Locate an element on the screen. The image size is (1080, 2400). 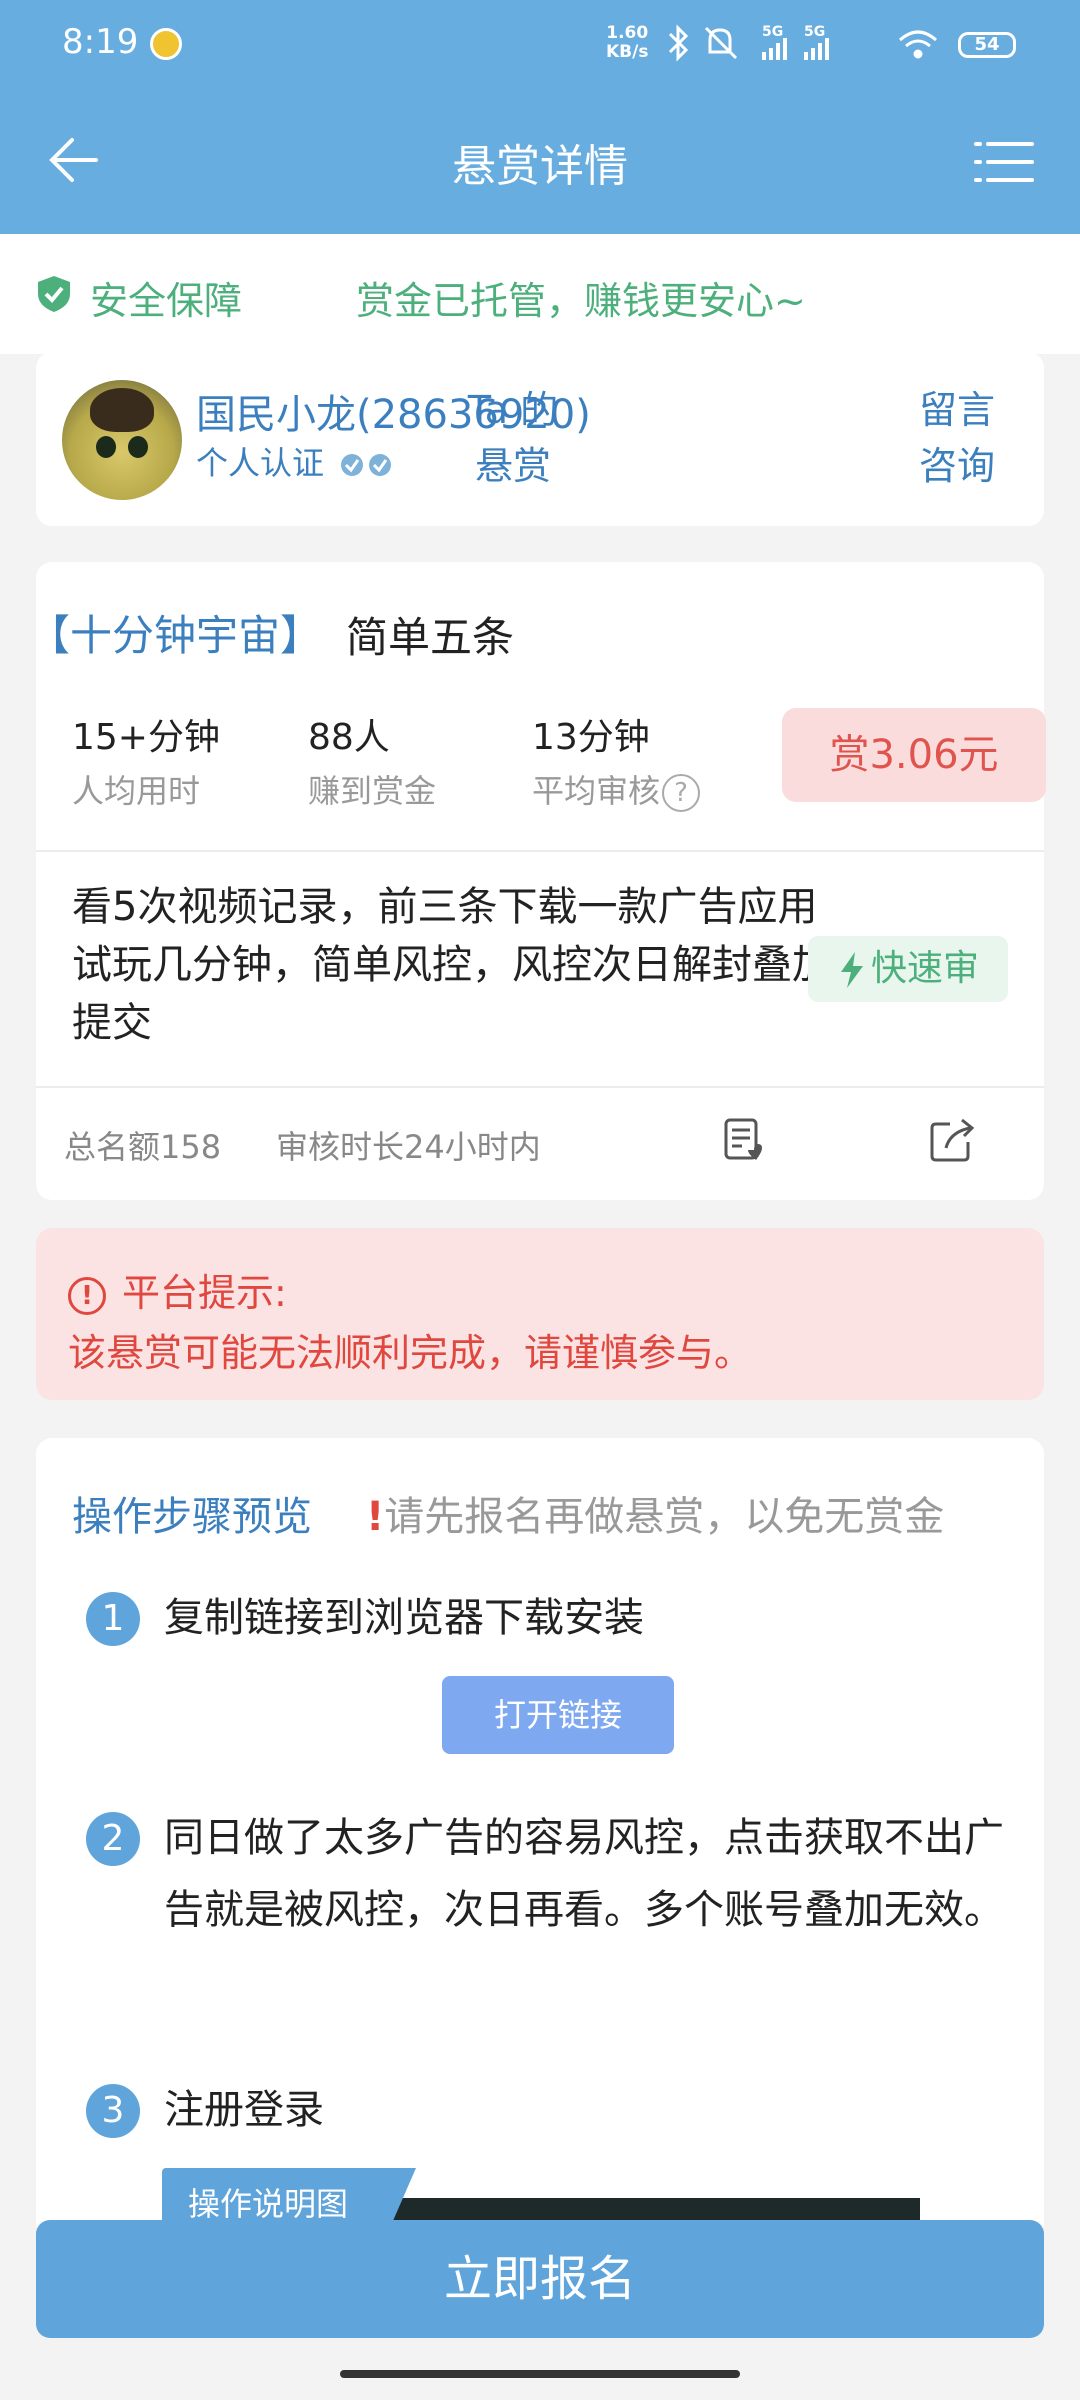
review-duration: 审核时长24小时内 is located at coordinates (408, 1147).